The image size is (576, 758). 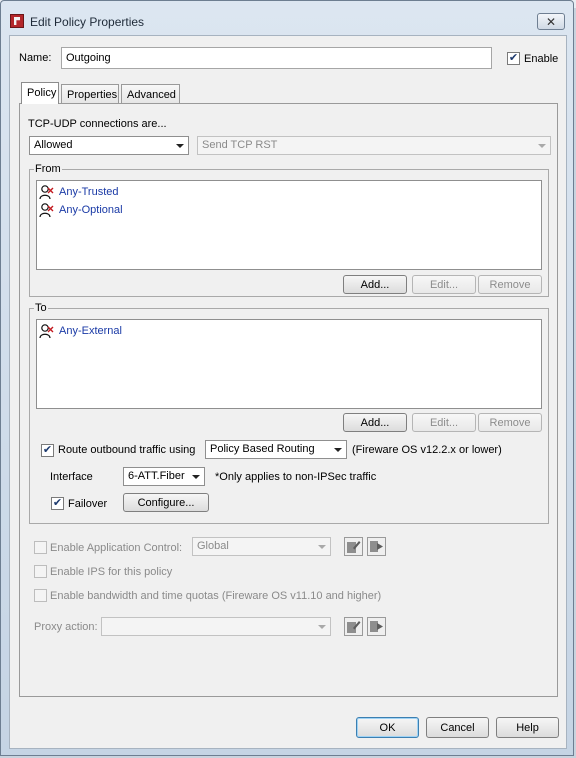 What do you see at coordinates (510, 422) in the screenshot?
I see `to-remove-button: Remove` at bounding box center [510, 422].